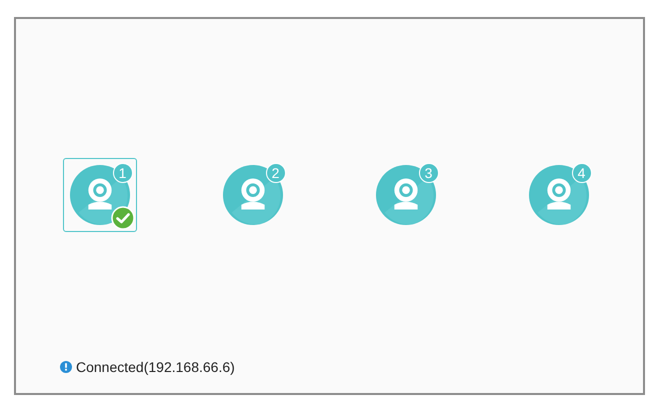  What do you see at coordinates (99, 195) in the screenshot?
I see `camera-tile: 1` at bounding box center [99, 195].